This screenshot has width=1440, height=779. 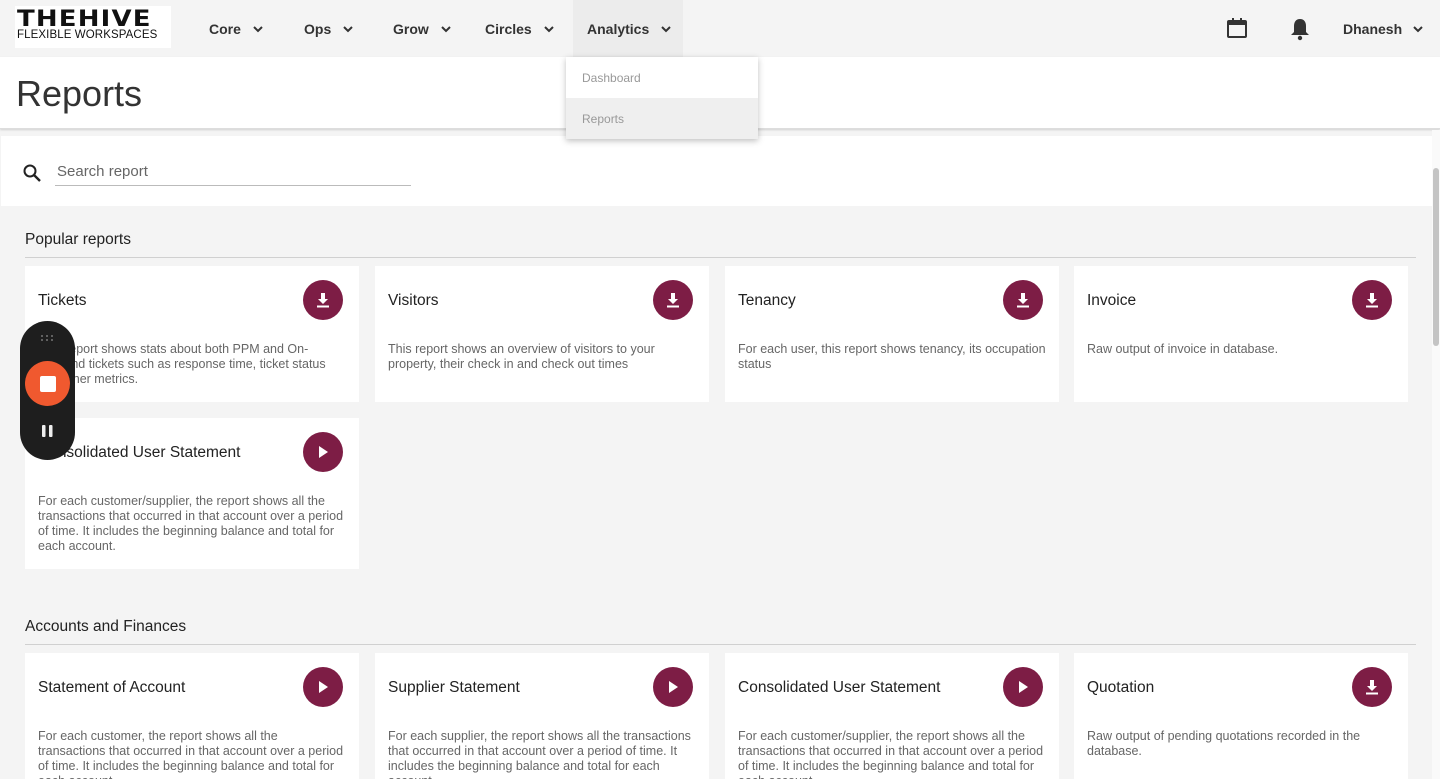 What do you see at coordinates (112, 687) in the screenshot?
I see `report-card-title: Statement of Account` at bounding box center [112, 687].